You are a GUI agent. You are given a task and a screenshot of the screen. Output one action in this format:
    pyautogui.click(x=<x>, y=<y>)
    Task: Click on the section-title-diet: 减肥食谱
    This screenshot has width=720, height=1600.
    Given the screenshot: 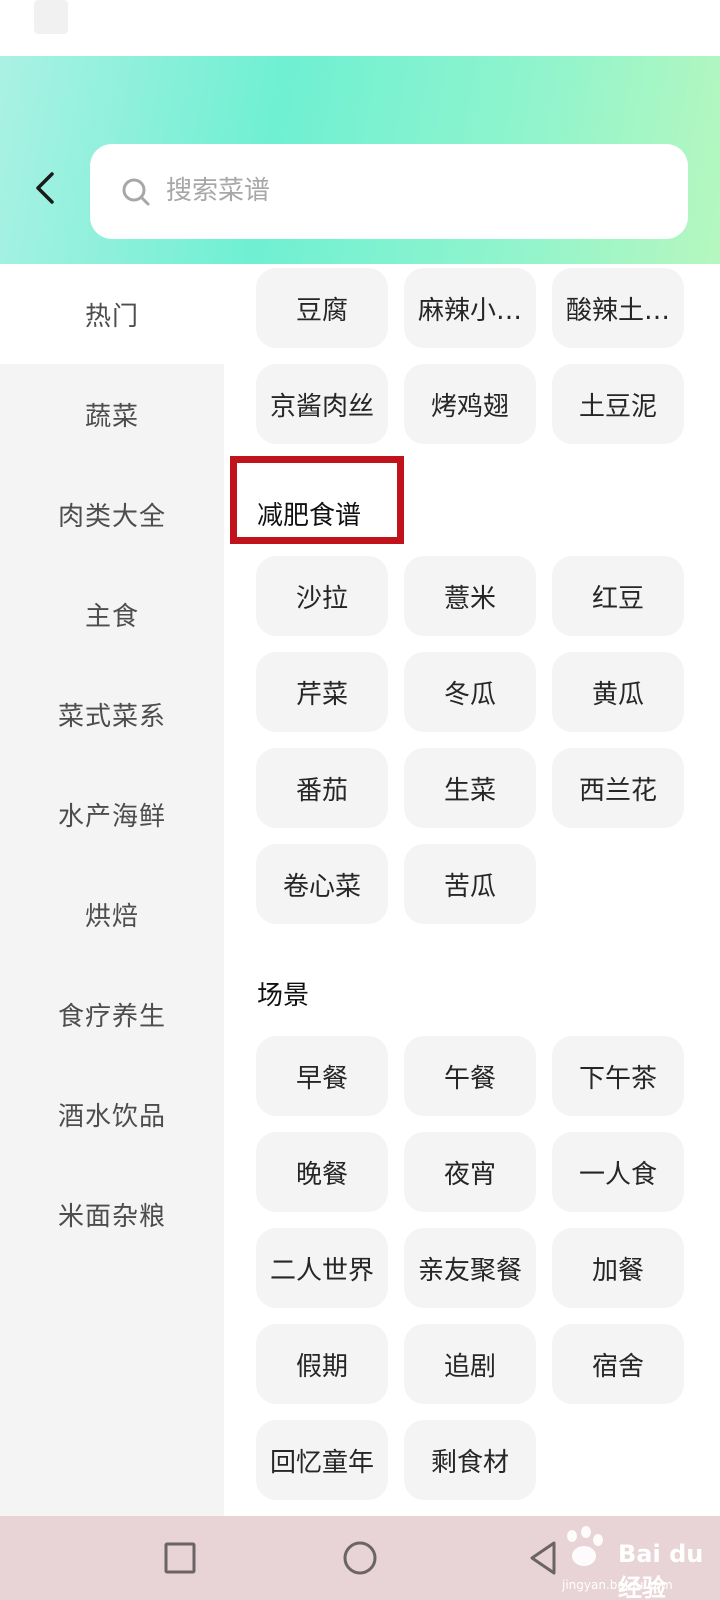 What is the action you would take?
    pyautogui.click(x=309, y=516)
    